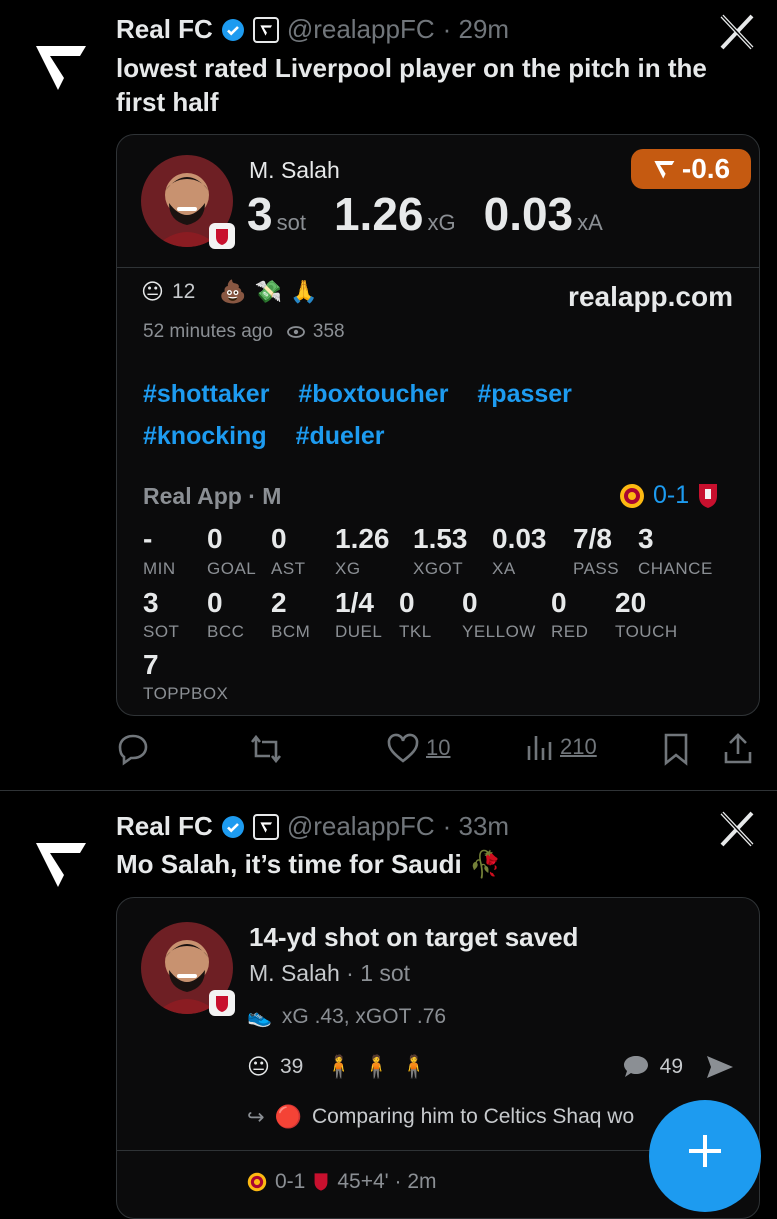 This screenshot has width=777, height=1219. Describe the element at coordinates (257, 1182) in the screenshot. I see `galatasaray-badge-icon` at that location.